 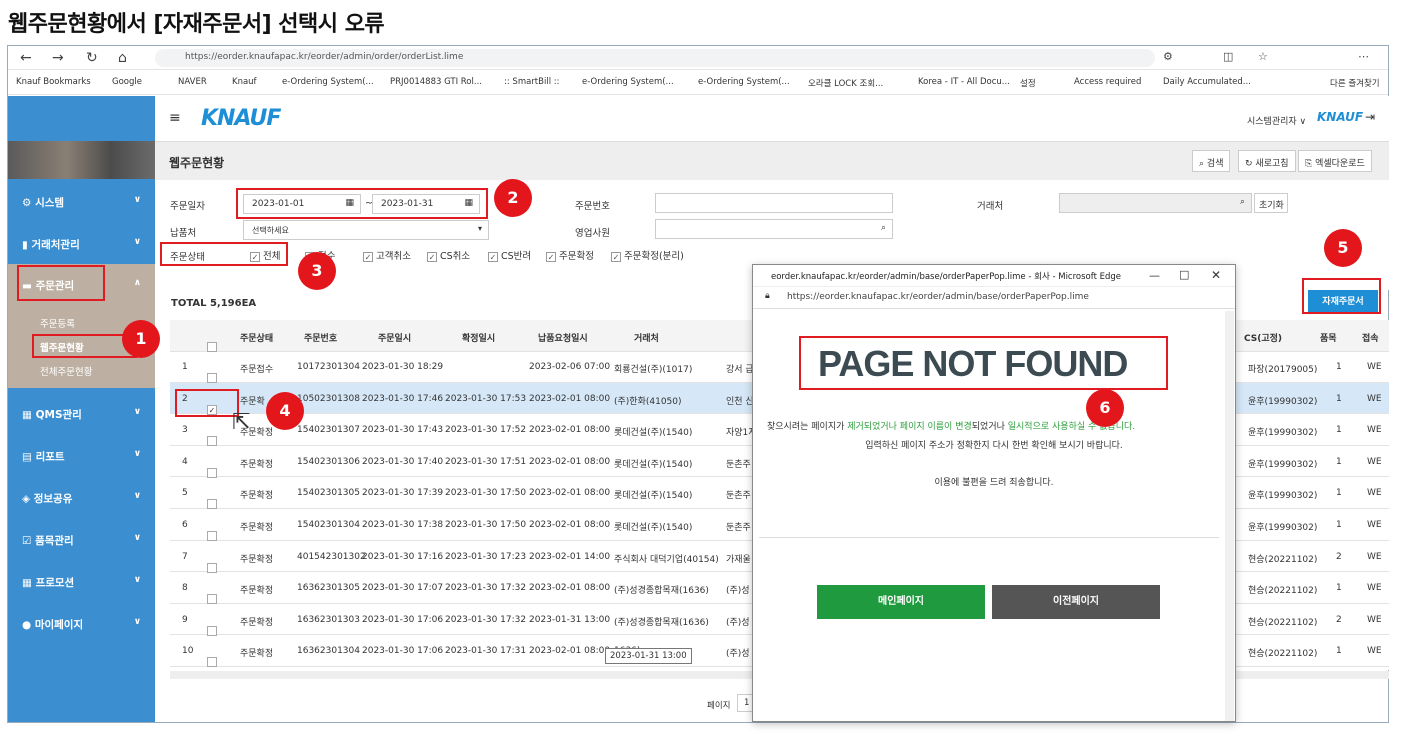 I want to click on status-confirmed-checkbox: ✓ 주문확정, so click(x=570, y=255).